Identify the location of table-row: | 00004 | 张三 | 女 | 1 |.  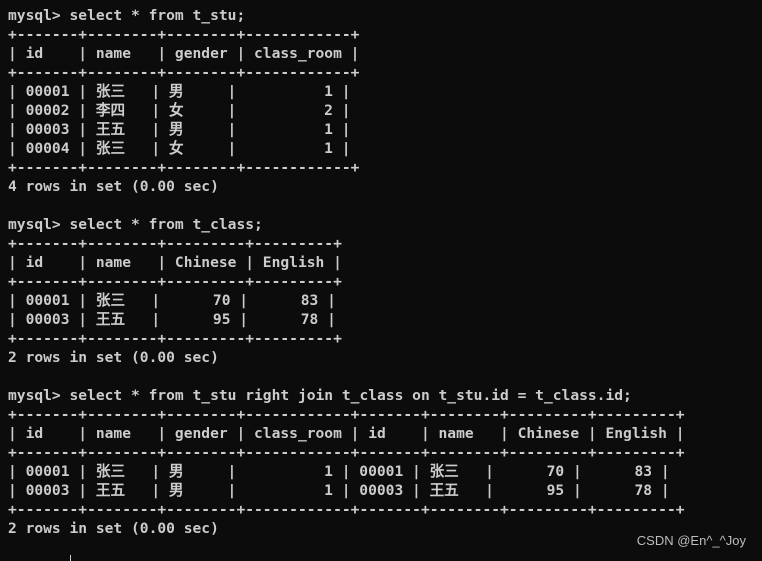
(179, 148).